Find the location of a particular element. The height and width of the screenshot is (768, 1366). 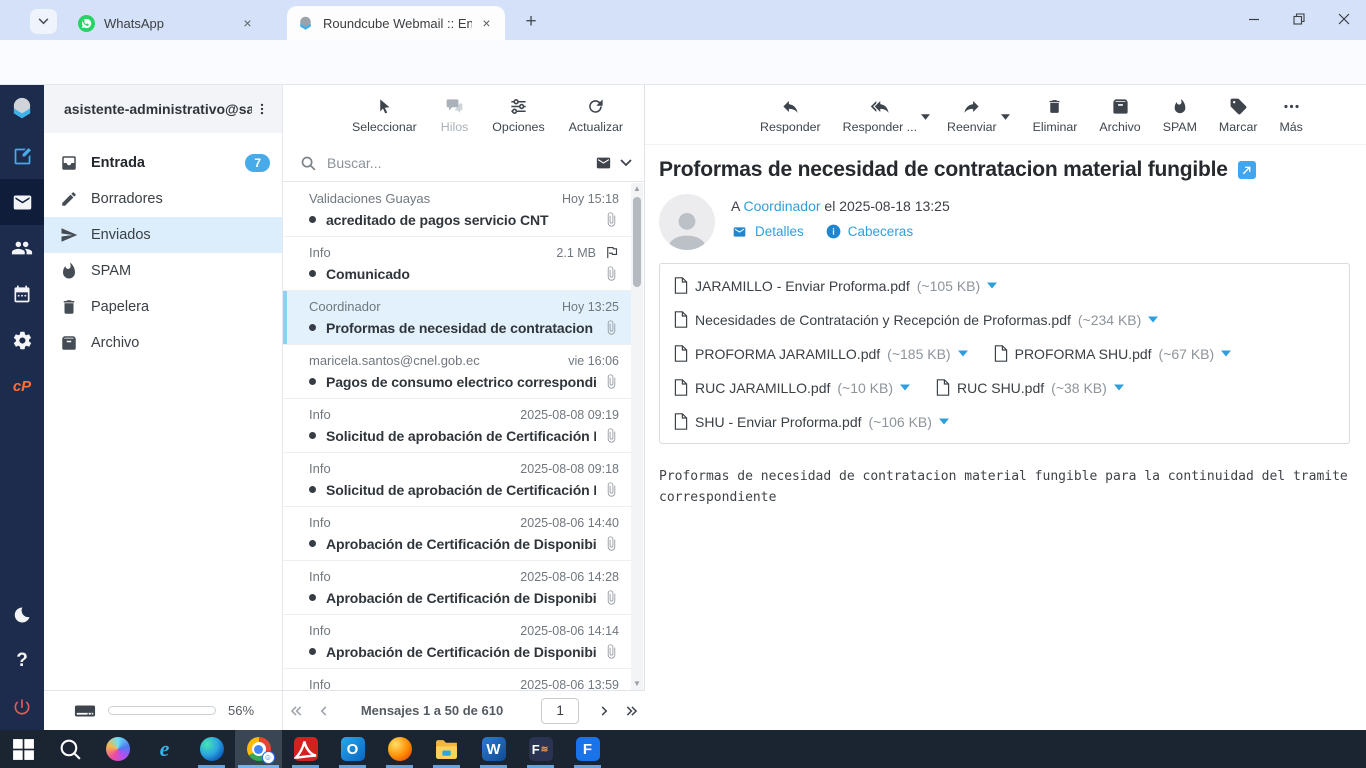

folder-item: Borradores is located at coordinates (163, 199).